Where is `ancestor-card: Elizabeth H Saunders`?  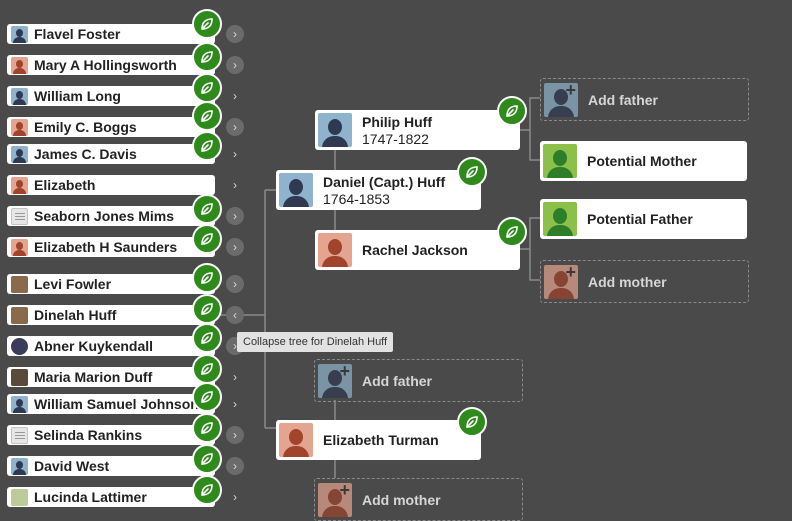
ancestor-card: Elizabeth H Saunders is located at coordinates (111, 247).